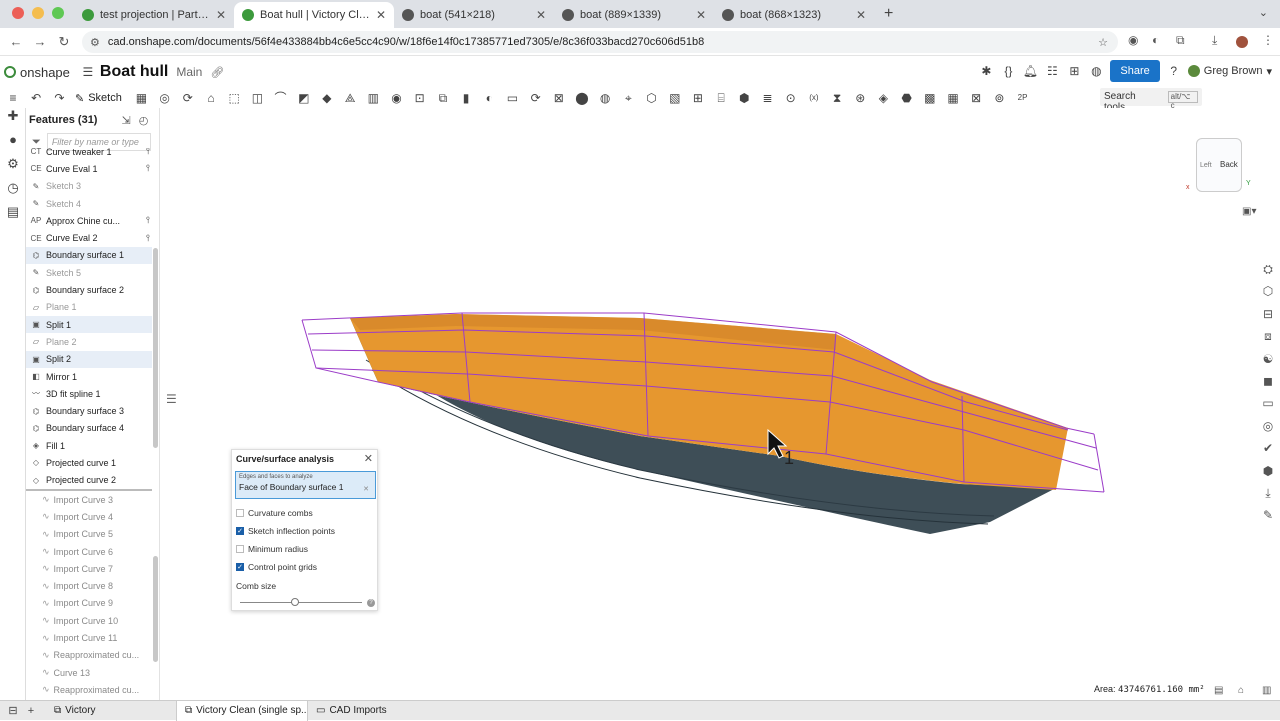 This screenshot has width=1280, height=721. Describe the element at coordinates (536, 98) in the screenshot. I see `helix-icon: ⟳` at that location.